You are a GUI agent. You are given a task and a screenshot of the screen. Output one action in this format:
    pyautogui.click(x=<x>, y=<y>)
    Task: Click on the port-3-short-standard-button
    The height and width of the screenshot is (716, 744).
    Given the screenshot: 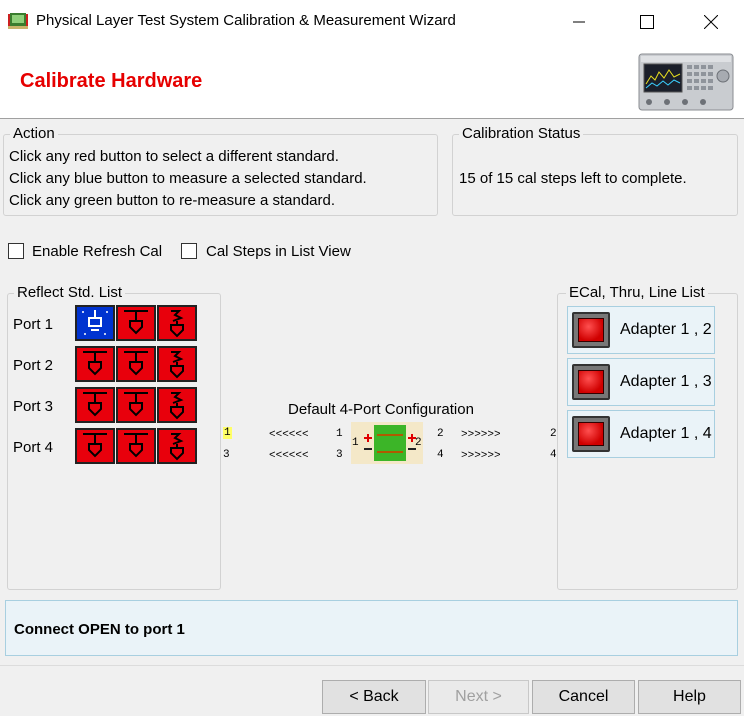 What is the action you would take?
    pyautogui.click(x=95, y=405)
    